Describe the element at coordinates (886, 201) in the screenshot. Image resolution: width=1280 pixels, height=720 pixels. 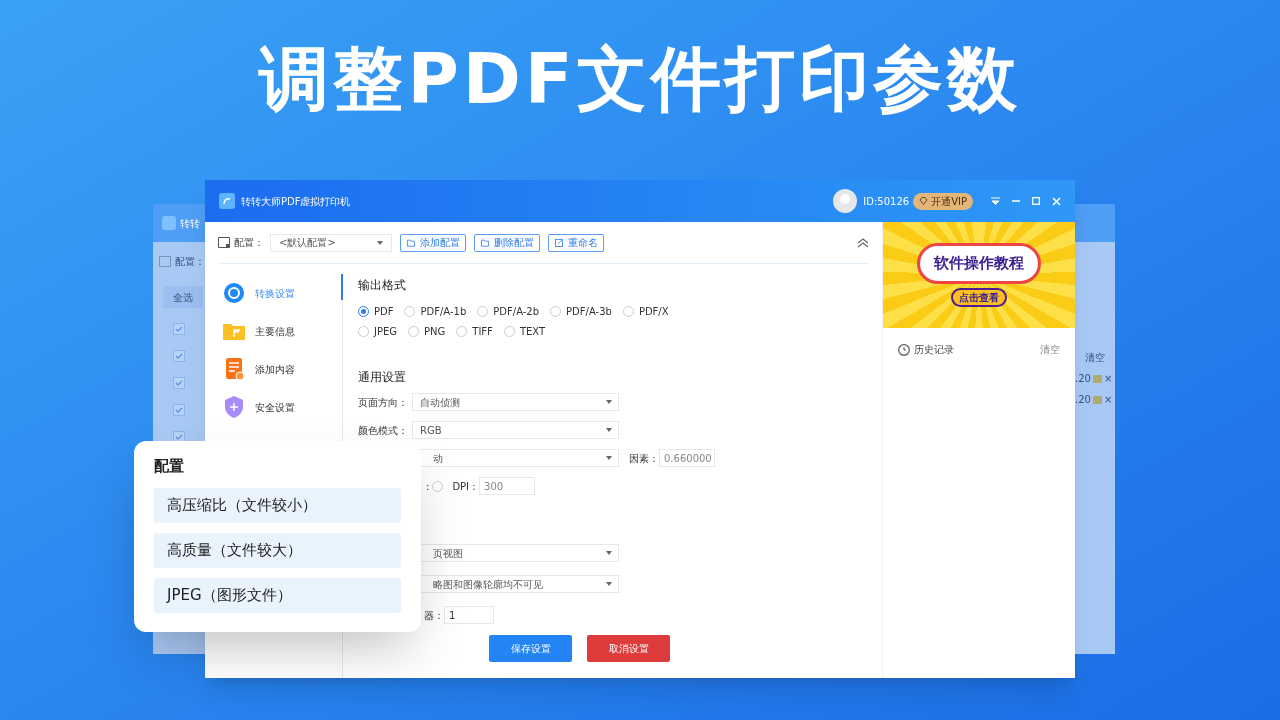
I see `user-id: ID:50126` at that location.